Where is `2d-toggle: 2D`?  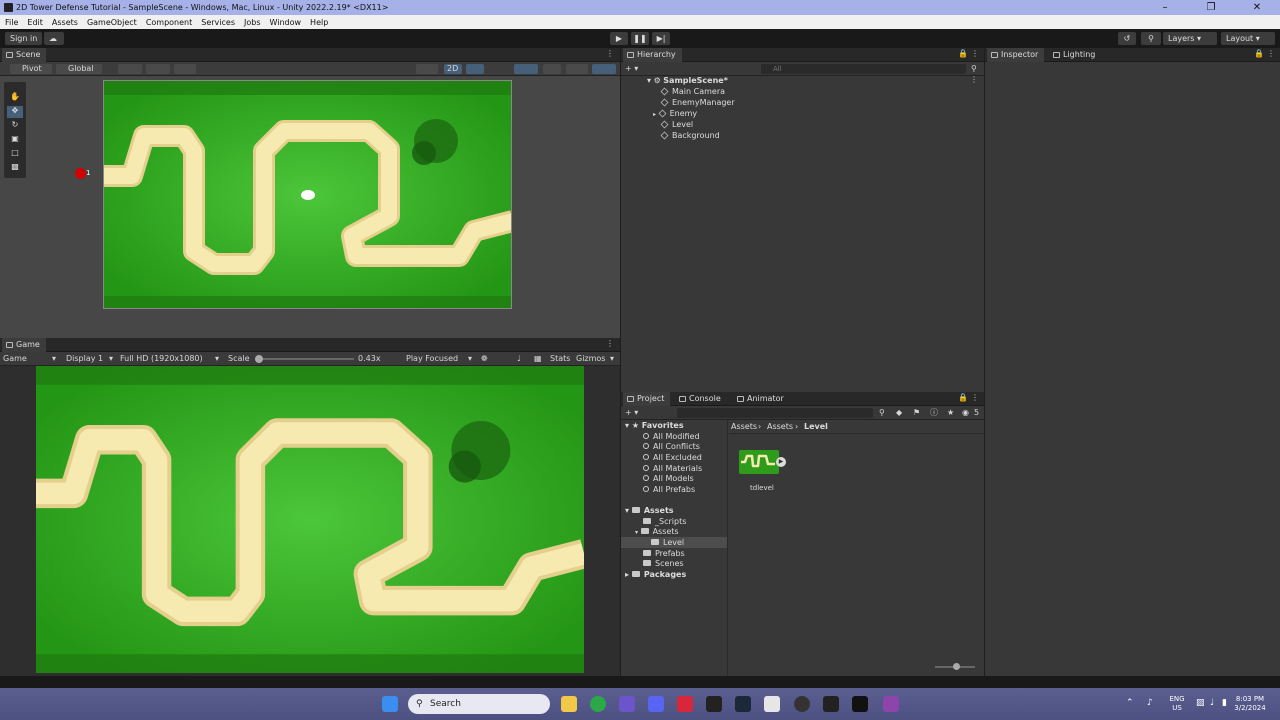 2d-toggle: 2D is located at coordinates (453, 69).